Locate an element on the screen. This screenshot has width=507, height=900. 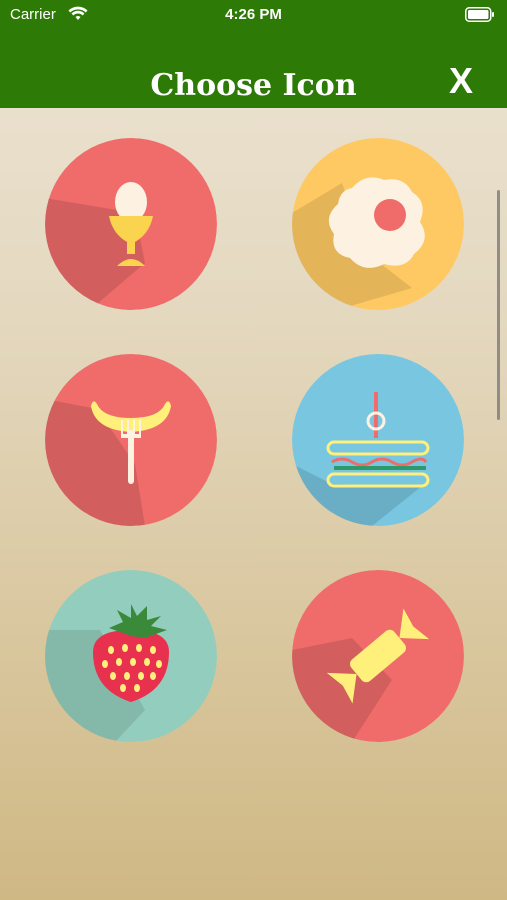
sausage-fork-icon is located at coordinates (131, 440).